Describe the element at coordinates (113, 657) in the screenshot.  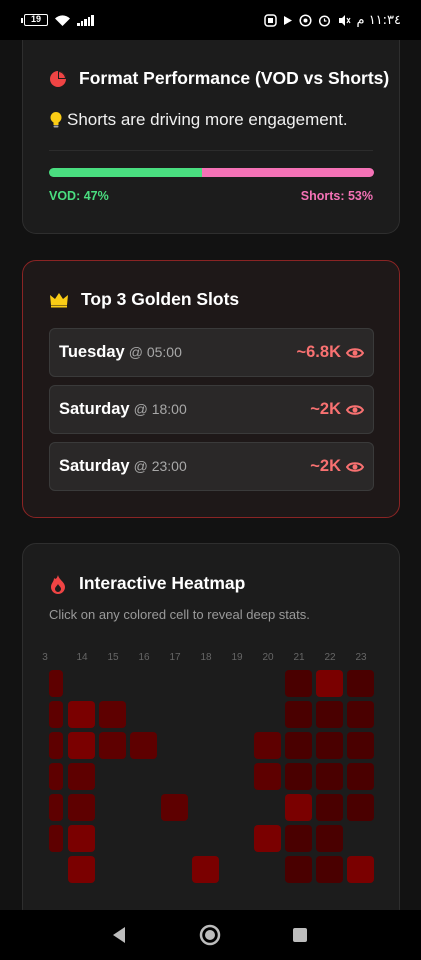
I see `hour-label: 15` at that location.